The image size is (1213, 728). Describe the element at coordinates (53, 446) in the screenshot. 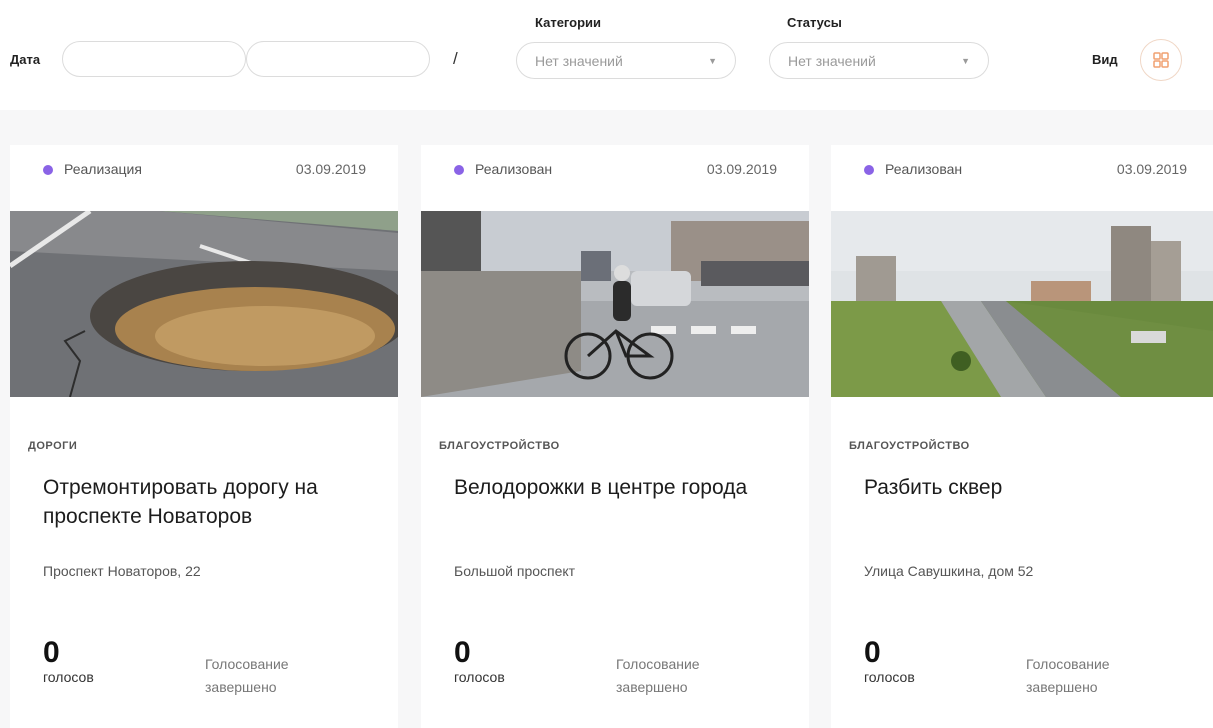

I see `card-category: ДОРОГИ` at that location.